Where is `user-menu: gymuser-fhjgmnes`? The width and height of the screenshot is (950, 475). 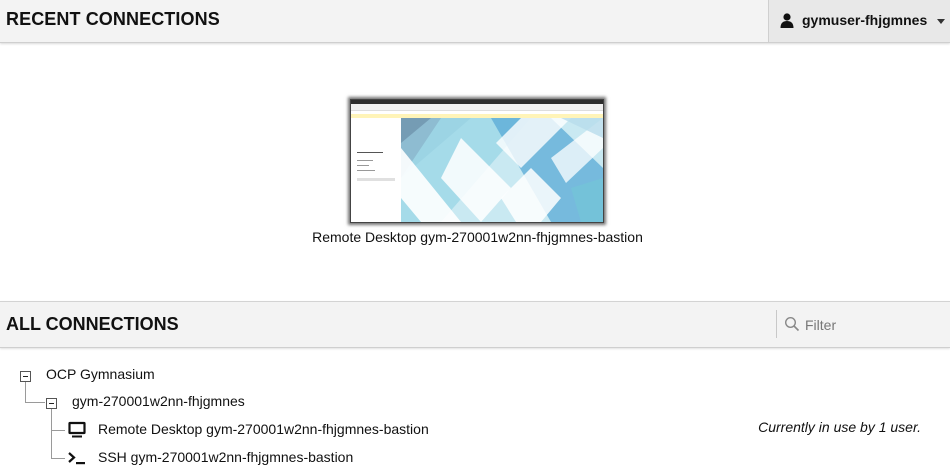
user-menu: gymuser-fhjgmnes is located at coordinates (859, 21).